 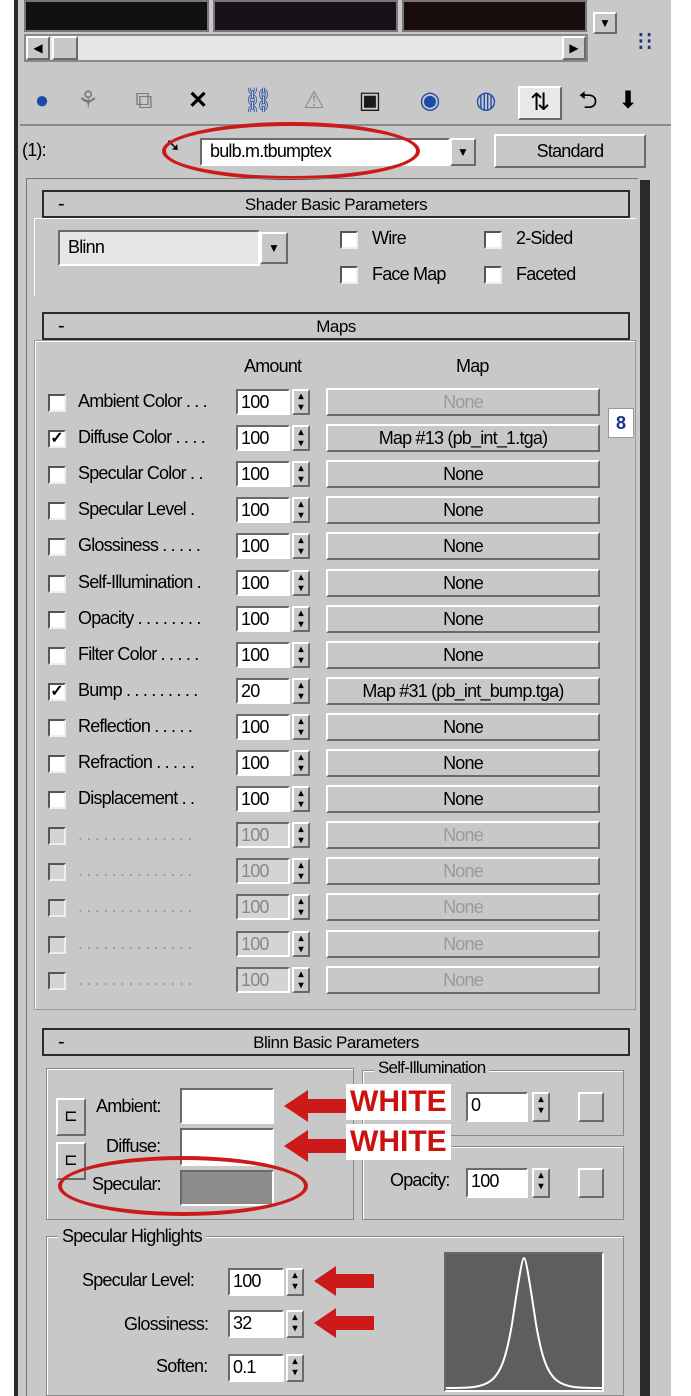 I want to click on specular-level-input: 100, so click(x=256, y=1282).